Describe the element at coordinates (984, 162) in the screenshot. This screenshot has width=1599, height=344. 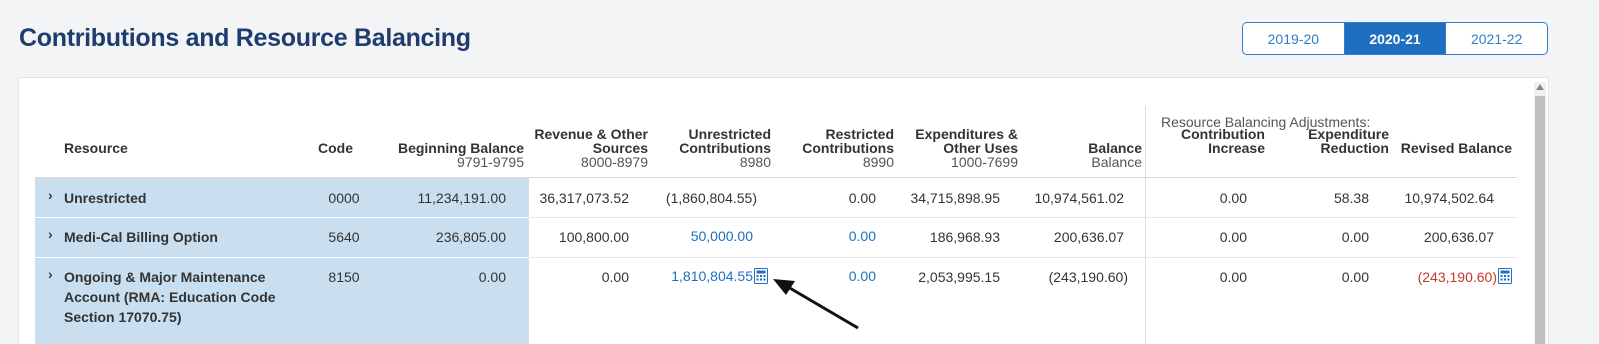
I see `col-header-expenditures-sub: 1000-7699` at that location.